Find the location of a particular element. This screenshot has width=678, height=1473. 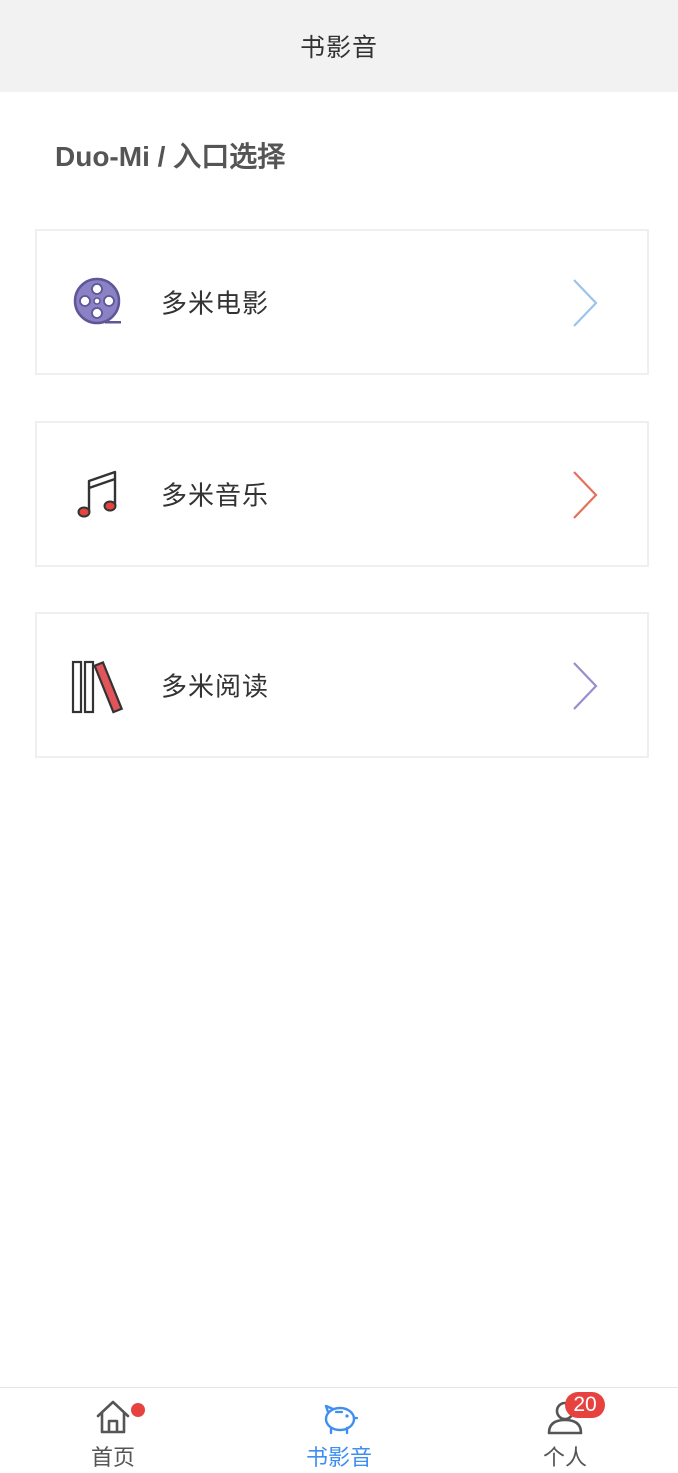

entry-label-movie: 多米电影 is located at coordinates (215, 304).